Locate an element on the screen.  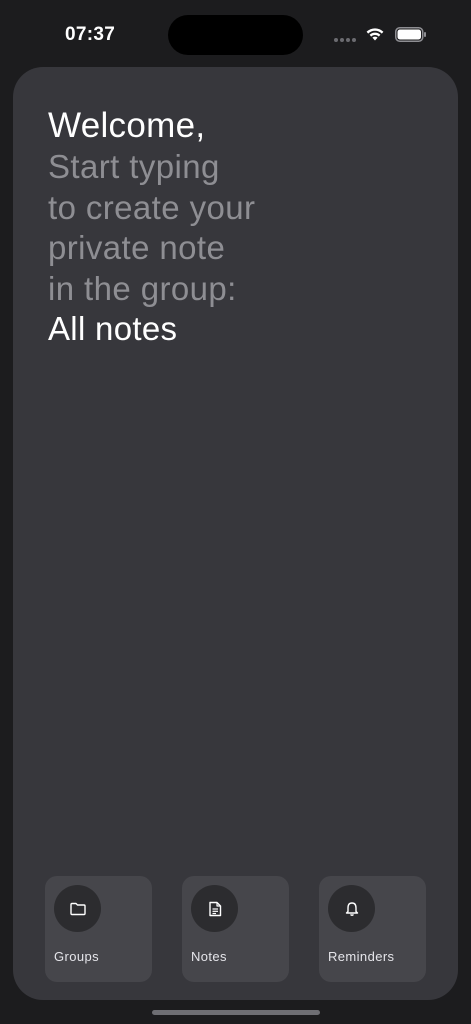
nav-tile-label: Reminders is located at coordinates (361, 956).